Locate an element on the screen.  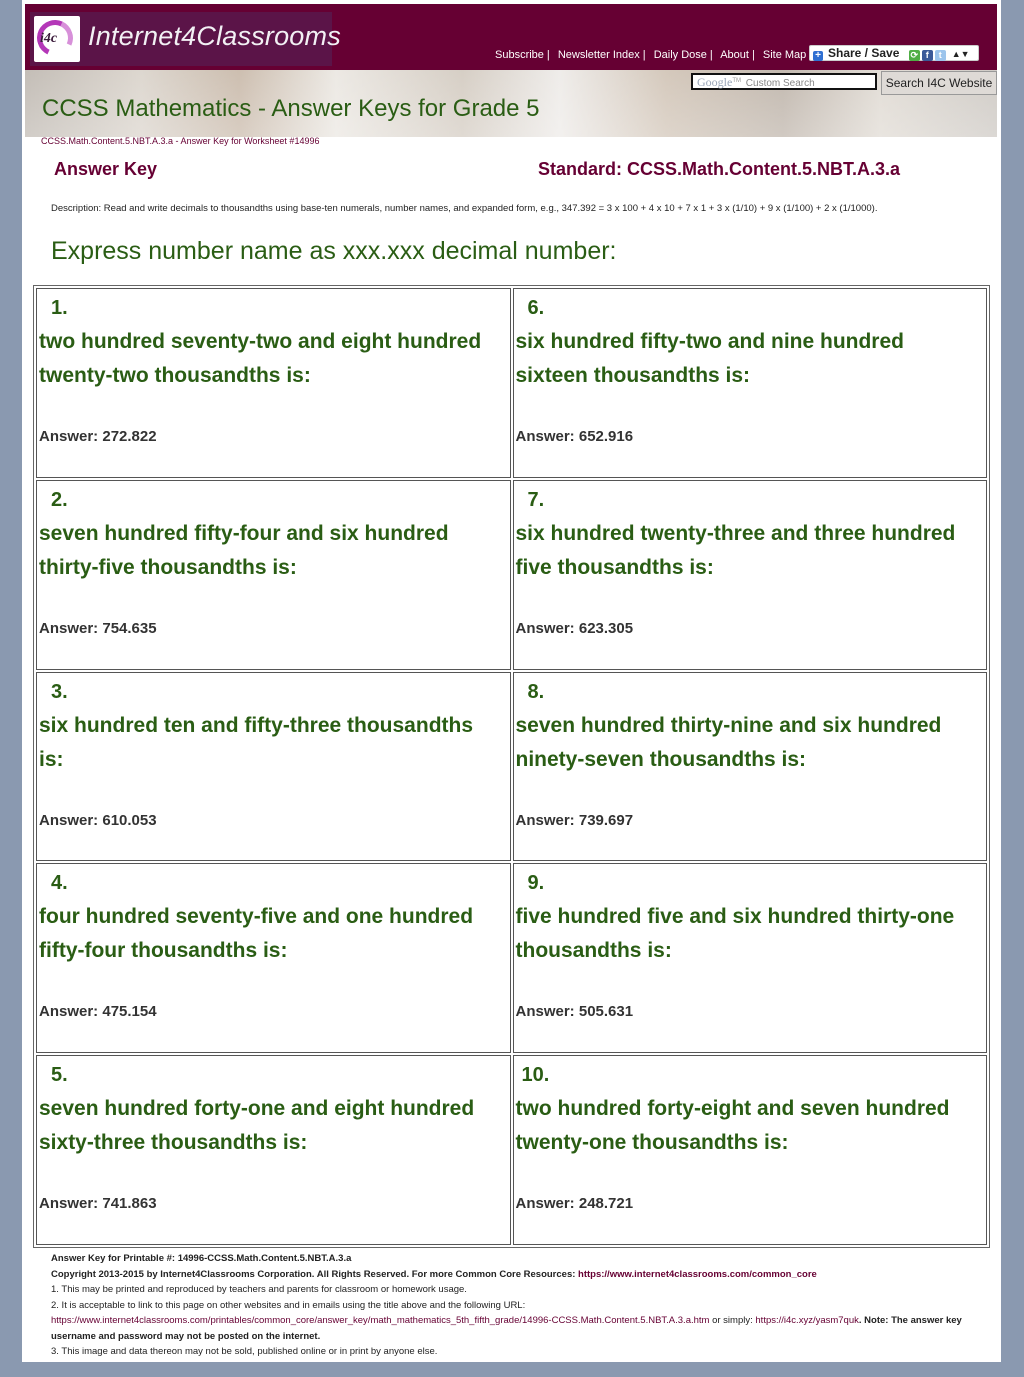
answer-key-title: Answer Key is located at coordinates (106, 169).